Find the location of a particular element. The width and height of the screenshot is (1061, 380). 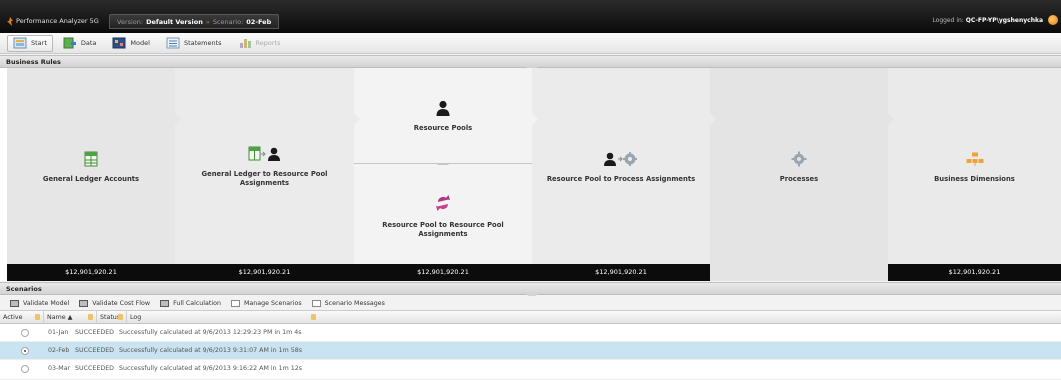

resource-pools-label: Resource Pools is located at coordinates (443, 128).